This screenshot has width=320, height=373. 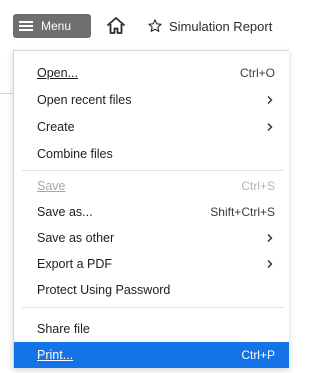 I want to click on star-icon, so click(x=155, y=26).